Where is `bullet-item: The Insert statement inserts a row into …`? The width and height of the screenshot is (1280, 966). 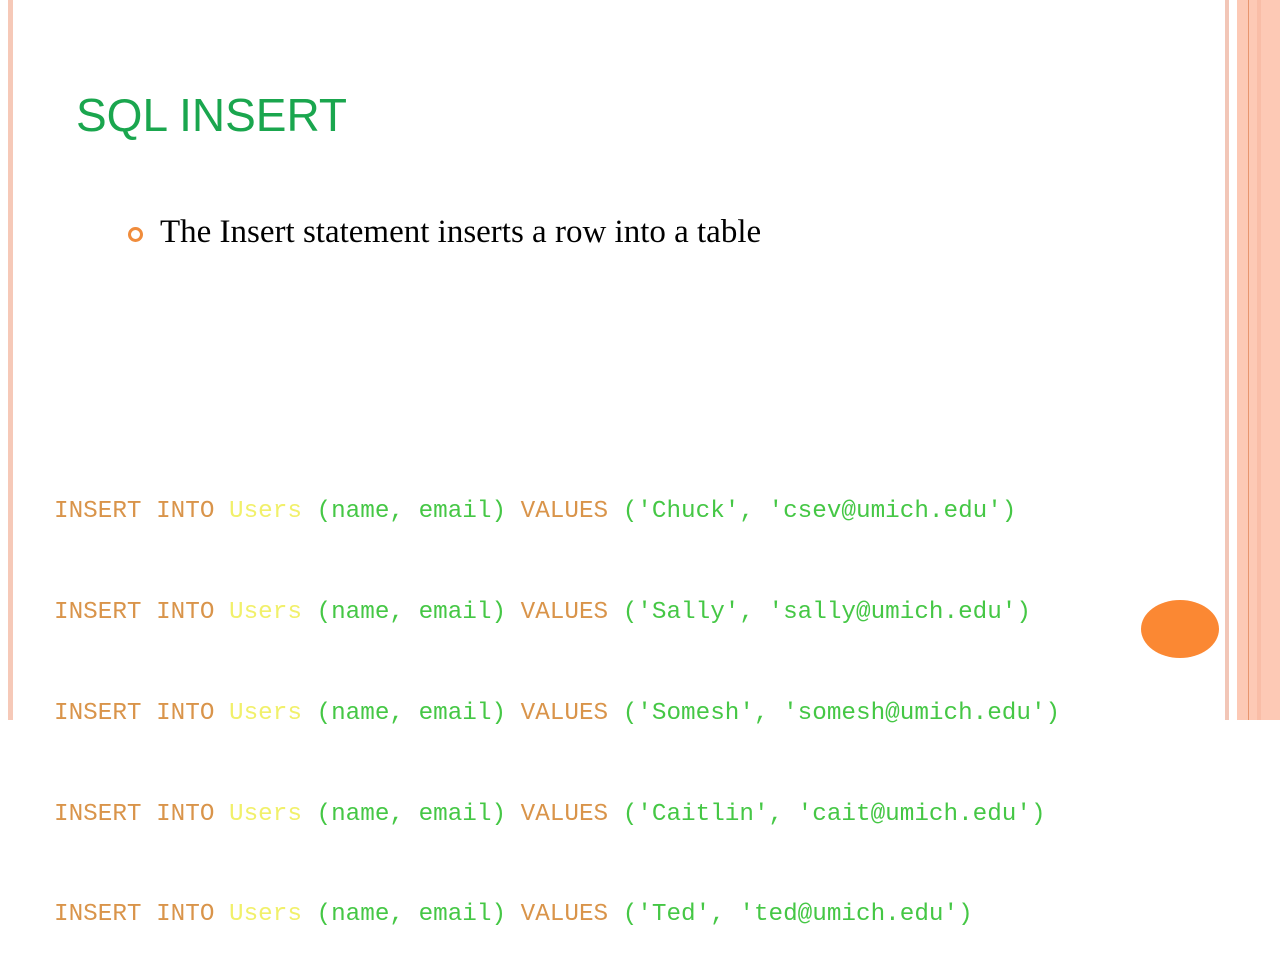 bullet-item: The Insert statement inserts a row into … is located at coordinates (444, 232).